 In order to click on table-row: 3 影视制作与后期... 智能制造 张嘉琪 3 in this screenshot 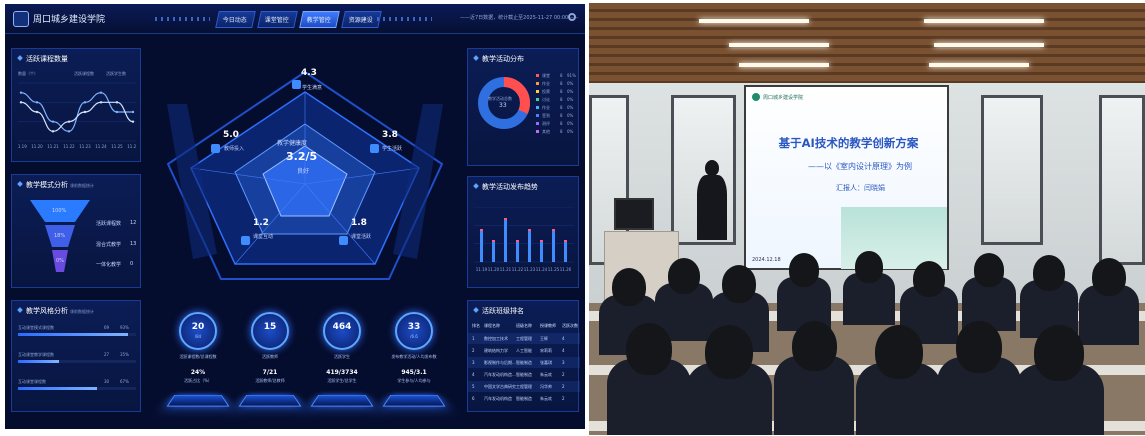, I will do `click(524, 362)`.